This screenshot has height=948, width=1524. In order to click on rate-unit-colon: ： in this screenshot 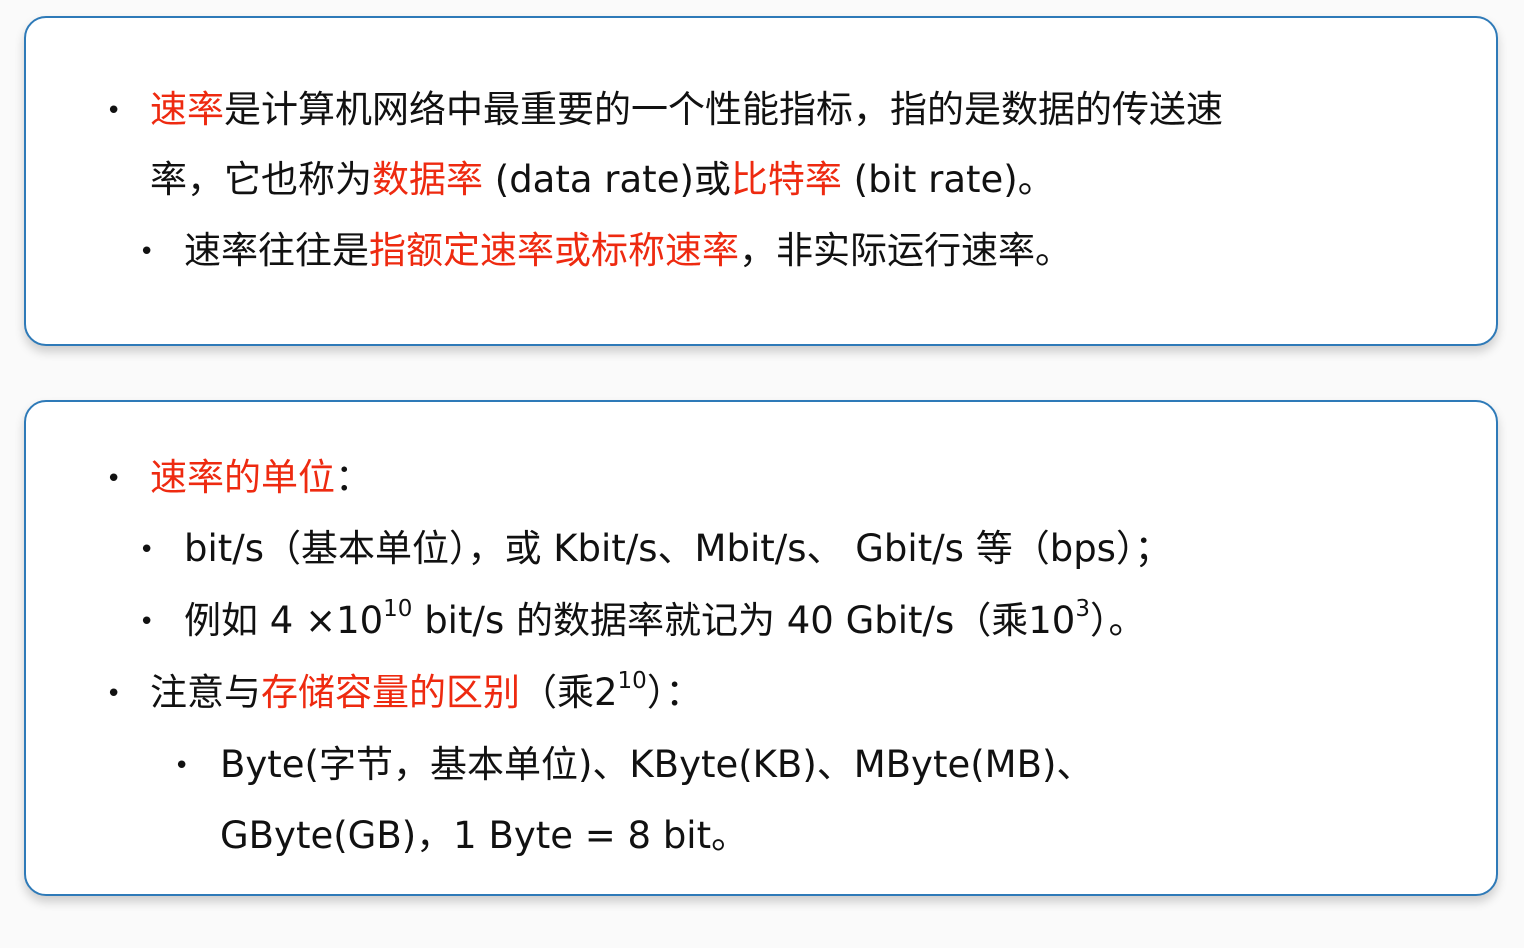, I will do `click(353, 477)`.